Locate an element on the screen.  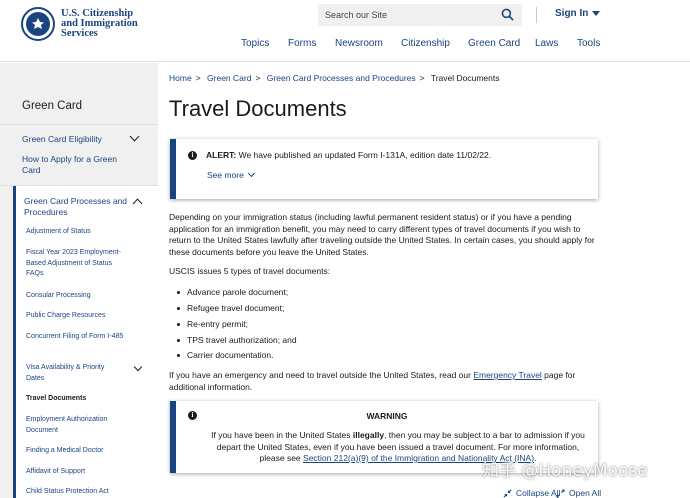
warning-title: WARNING is located at coordinates (387, 416).